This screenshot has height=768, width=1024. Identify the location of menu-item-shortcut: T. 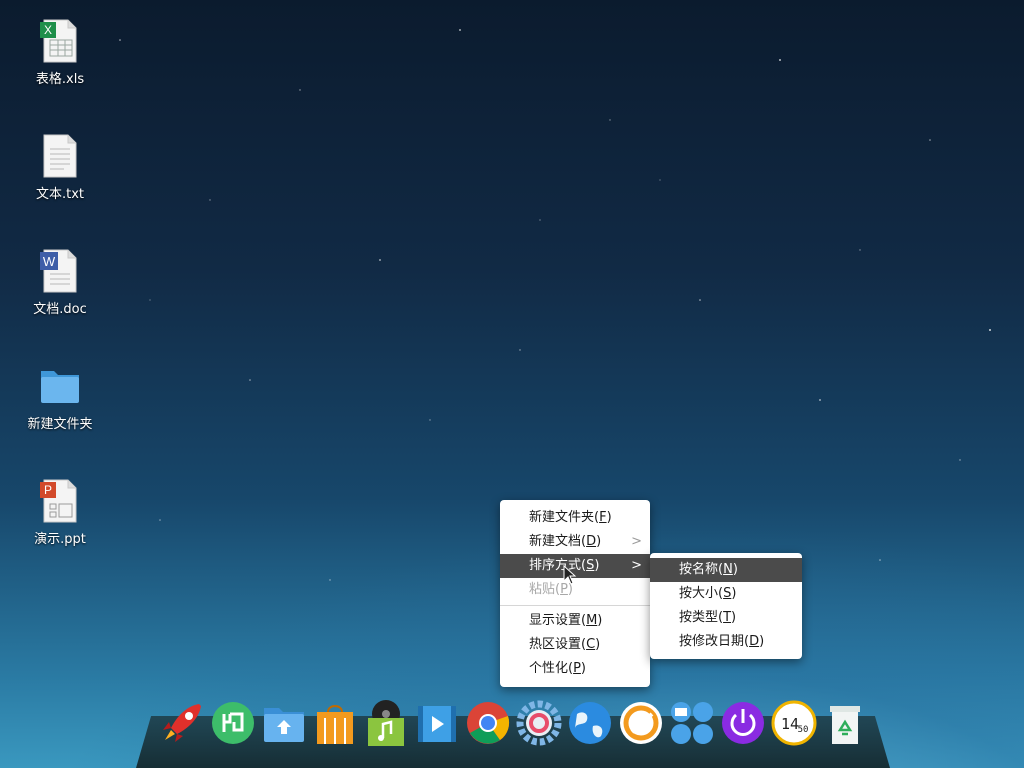
(727, 617).